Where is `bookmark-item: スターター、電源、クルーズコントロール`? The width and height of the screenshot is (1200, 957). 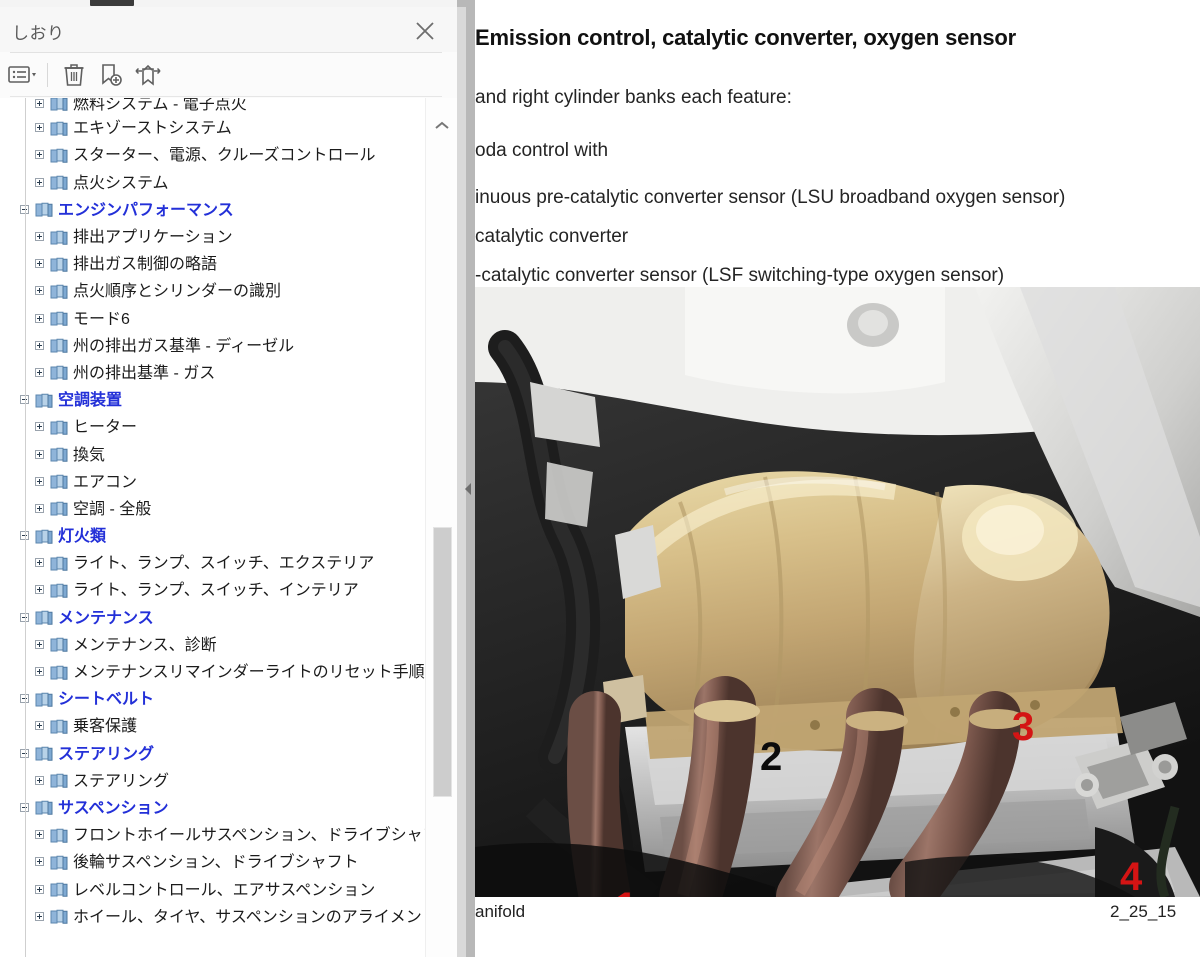 bookmark-item: スターター、電源、クルーズコントロール is located at coordinates (212, 155).